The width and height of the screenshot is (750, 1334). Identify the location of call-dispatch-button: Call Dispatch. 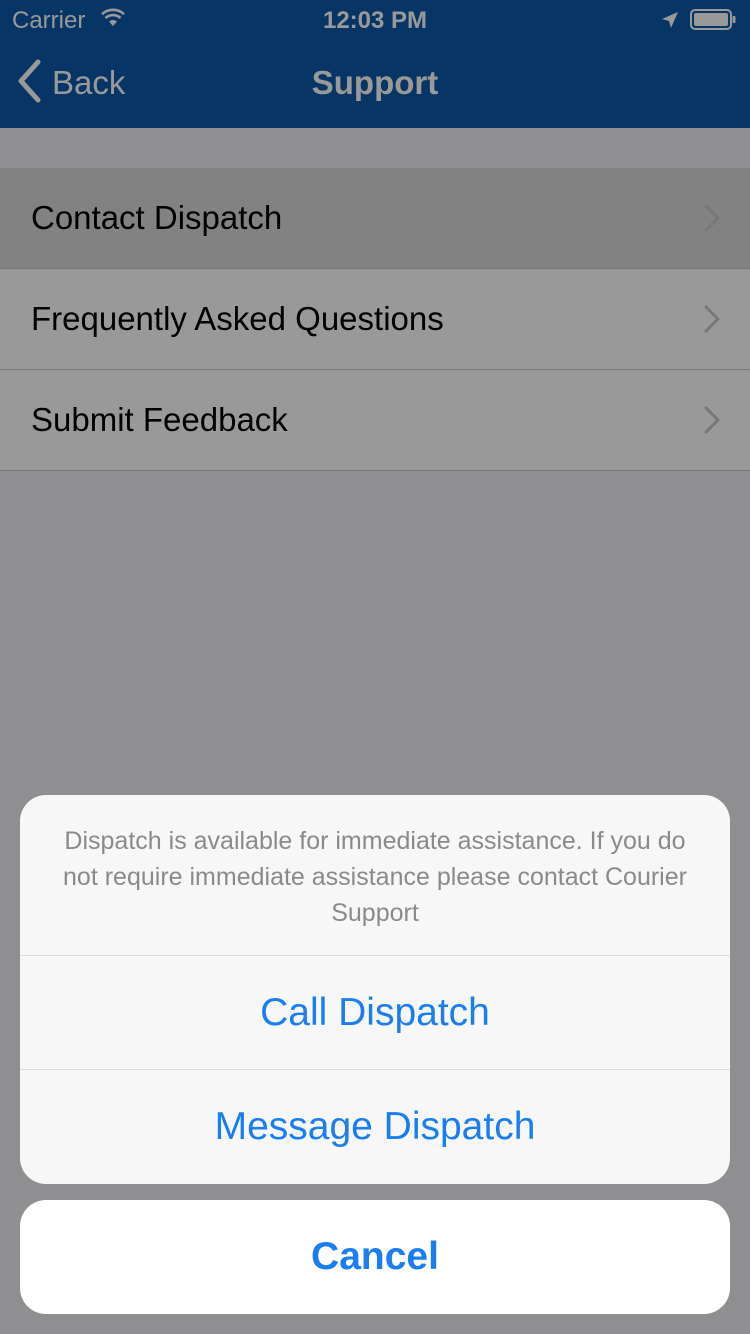
(375, 1013).